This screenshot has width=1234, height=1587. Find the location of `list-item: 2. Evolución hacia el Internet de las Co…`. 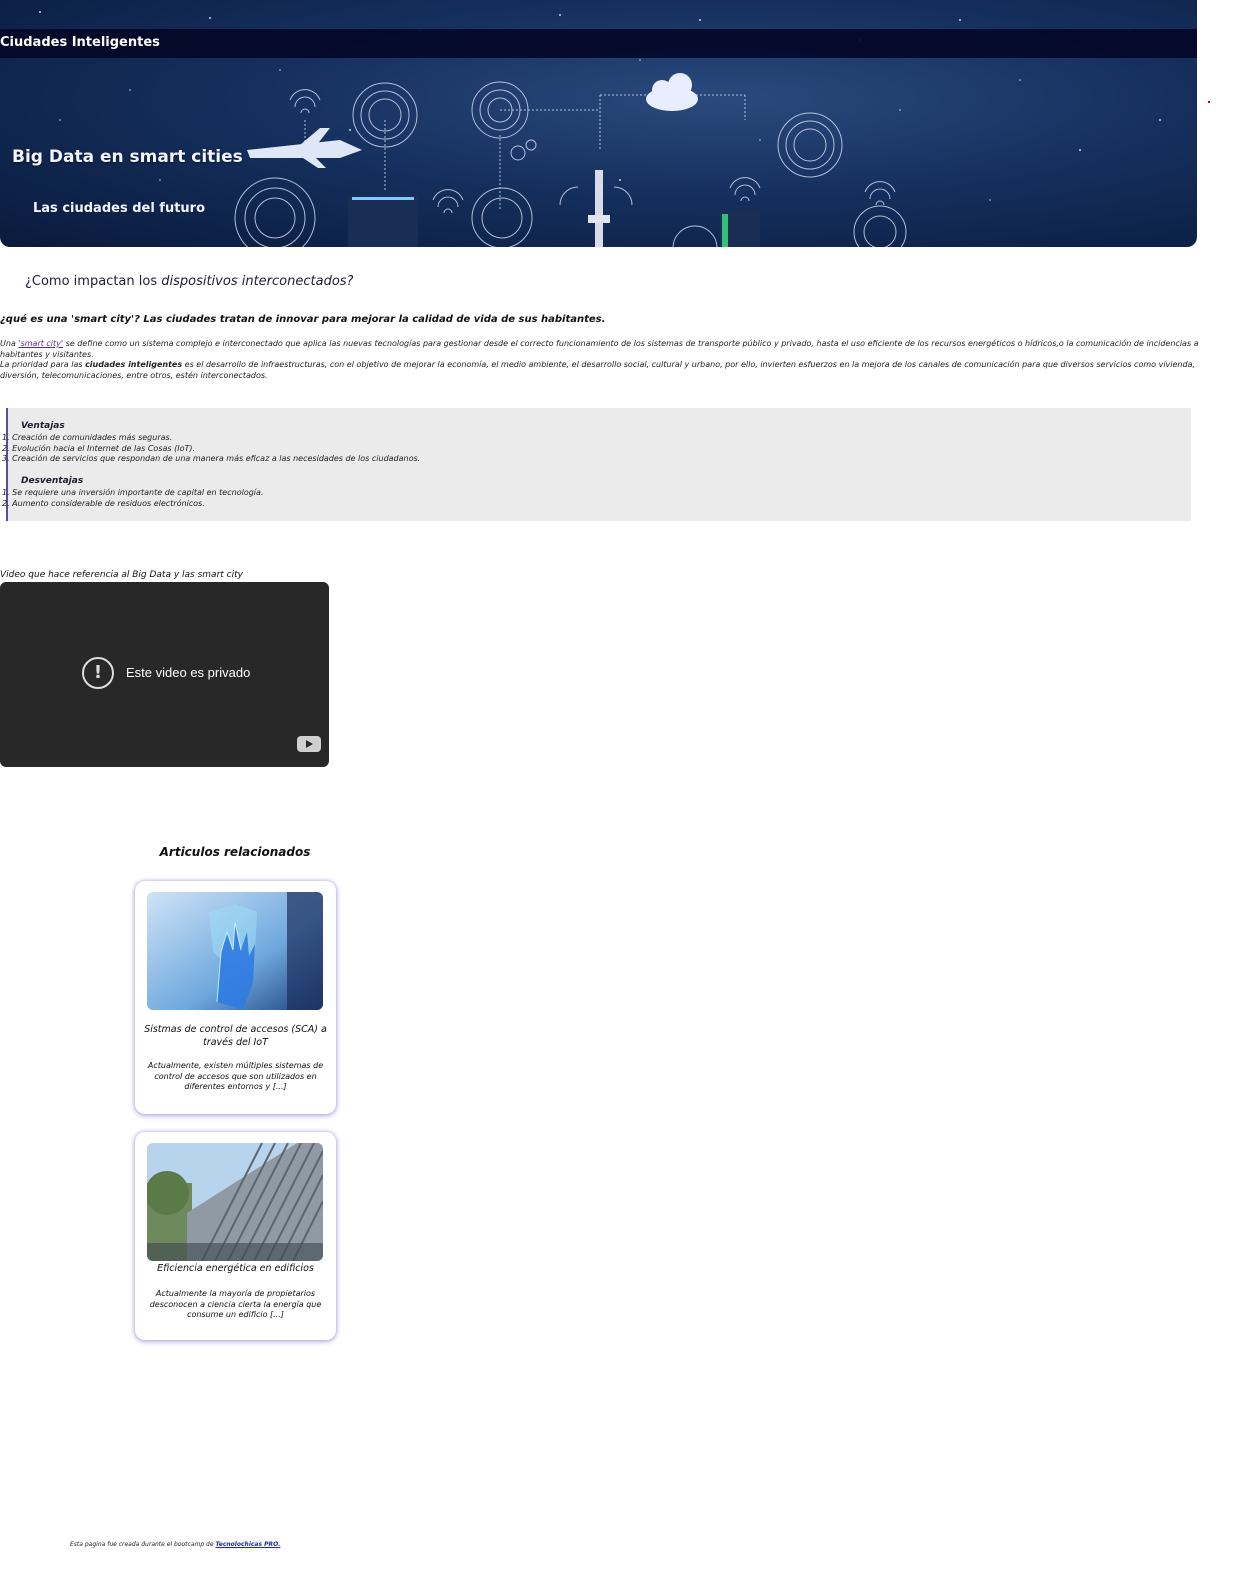

list-item: 2. Evolución hacia el Internet de las Co… is located at coordinates (99, 448).